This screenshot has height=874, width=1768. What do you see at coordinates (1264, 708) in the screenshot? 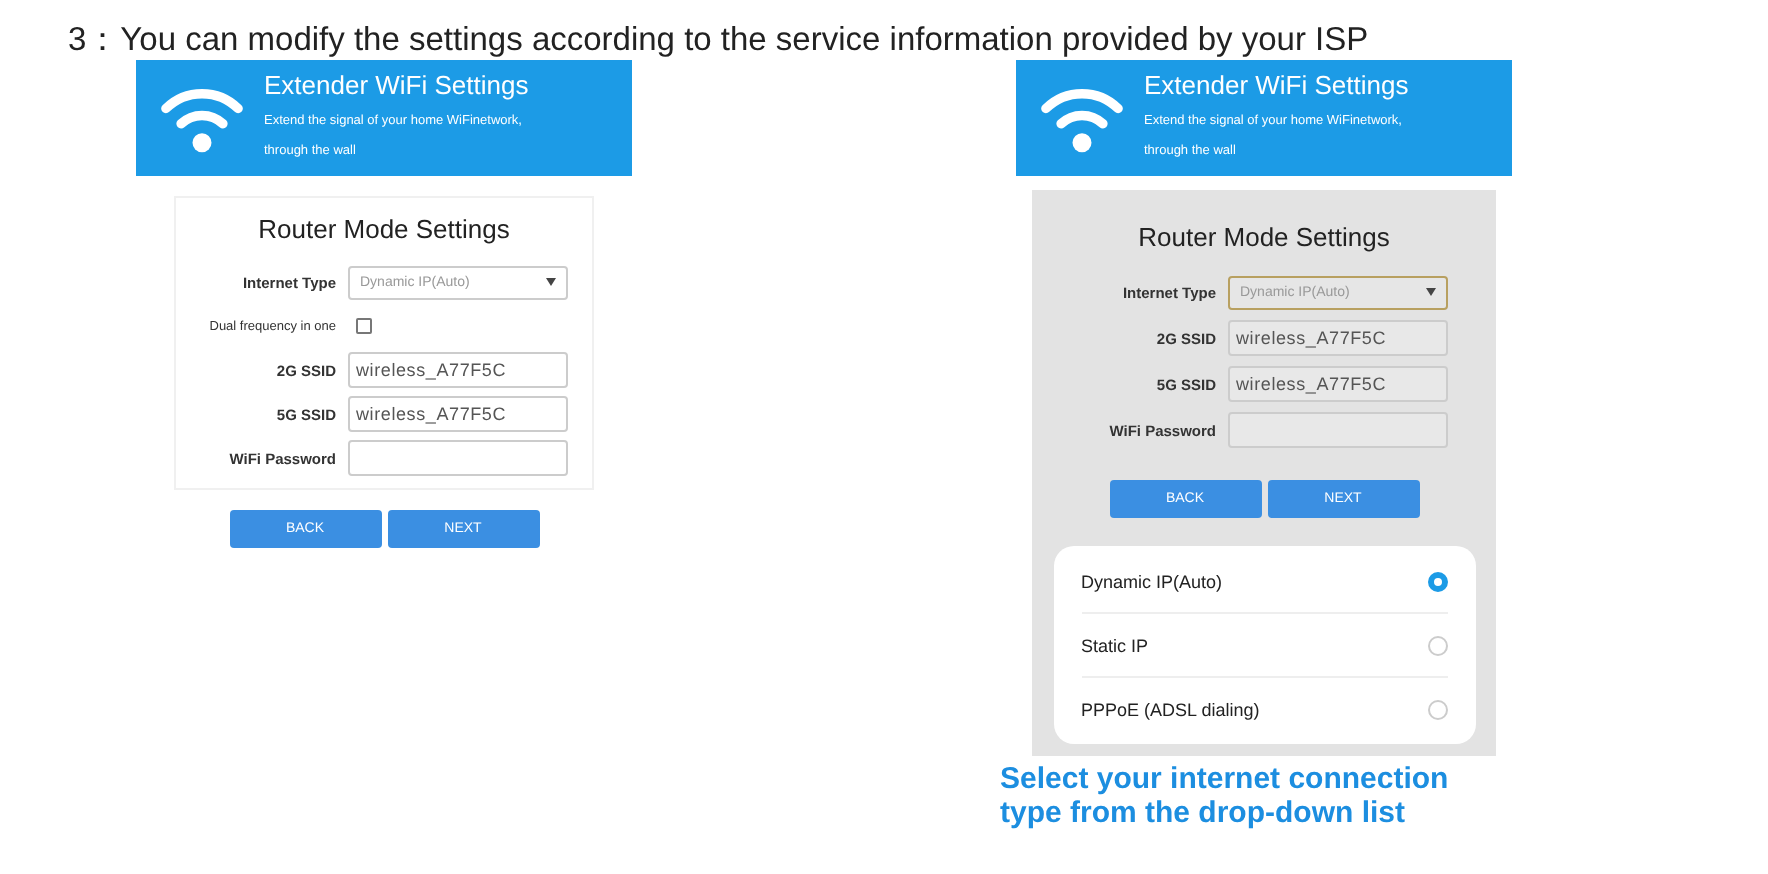
I see `option-item: PPPoE (ADSL dialing)` at bounding box center [1264, 708].